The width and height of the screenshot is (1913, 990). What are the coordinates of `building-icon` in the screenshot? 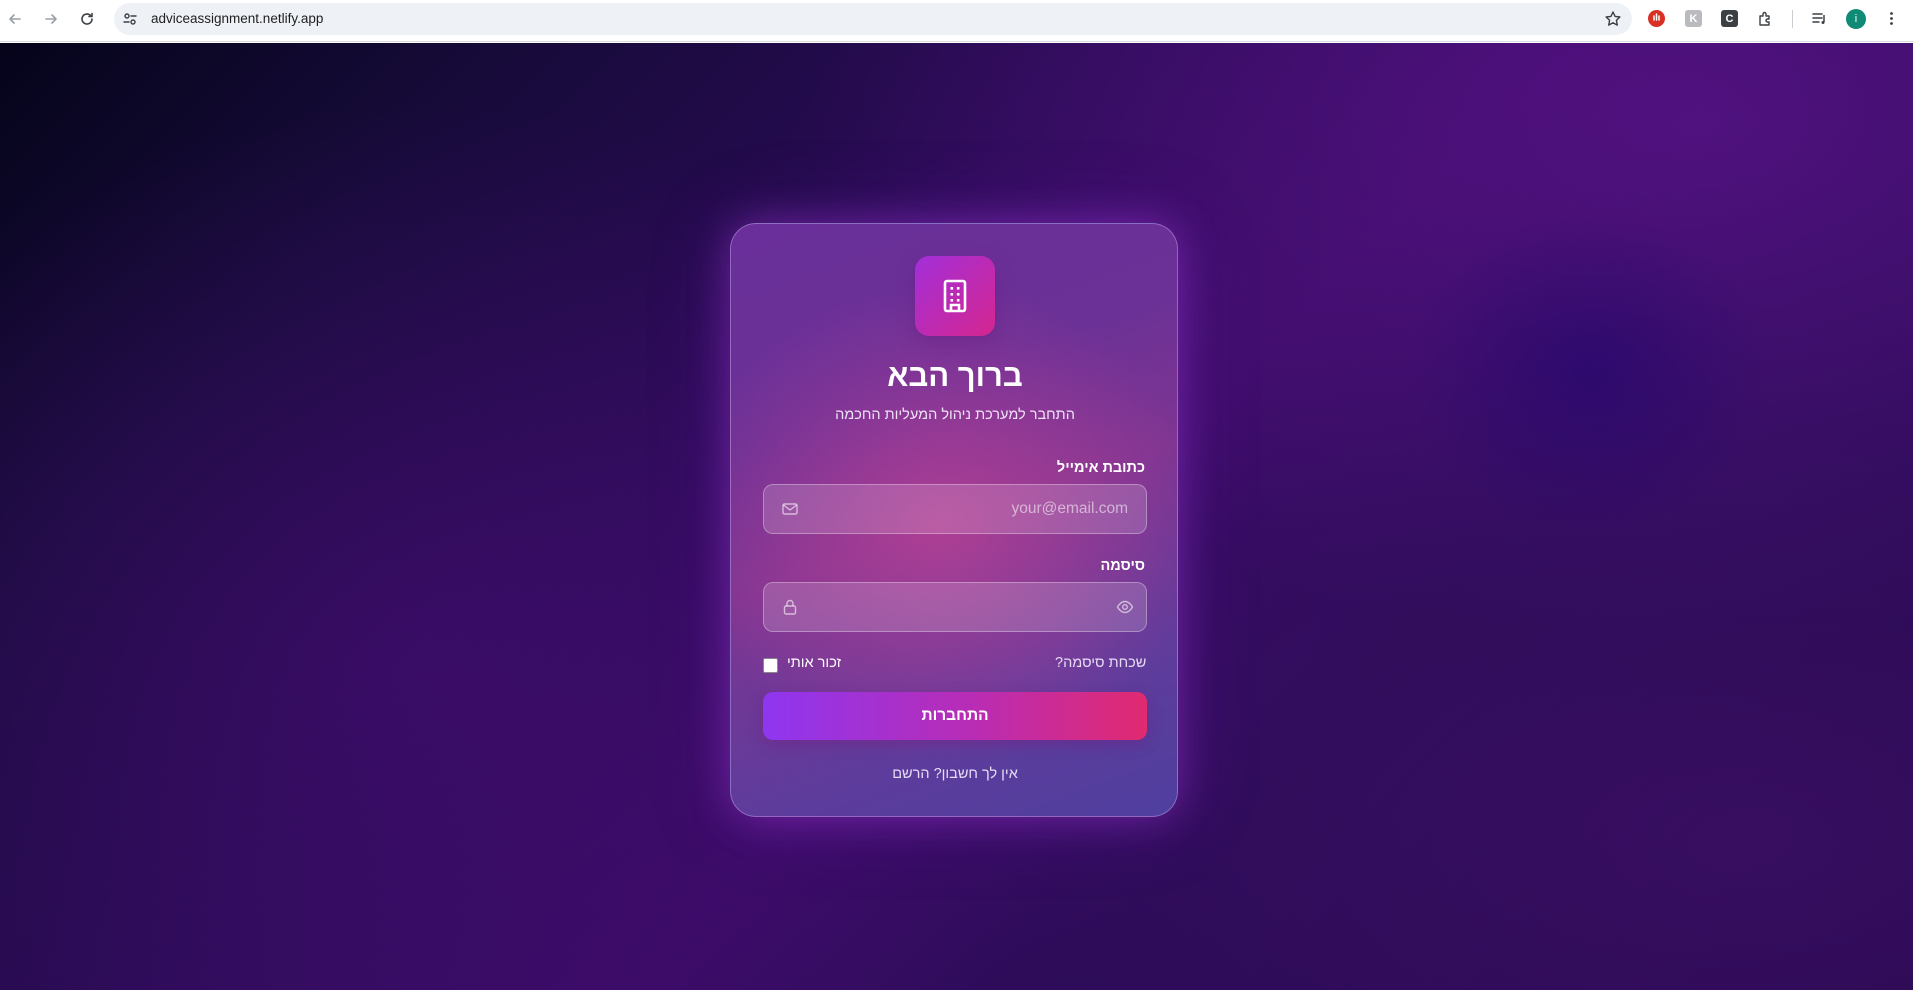 It's located at (955, 296).